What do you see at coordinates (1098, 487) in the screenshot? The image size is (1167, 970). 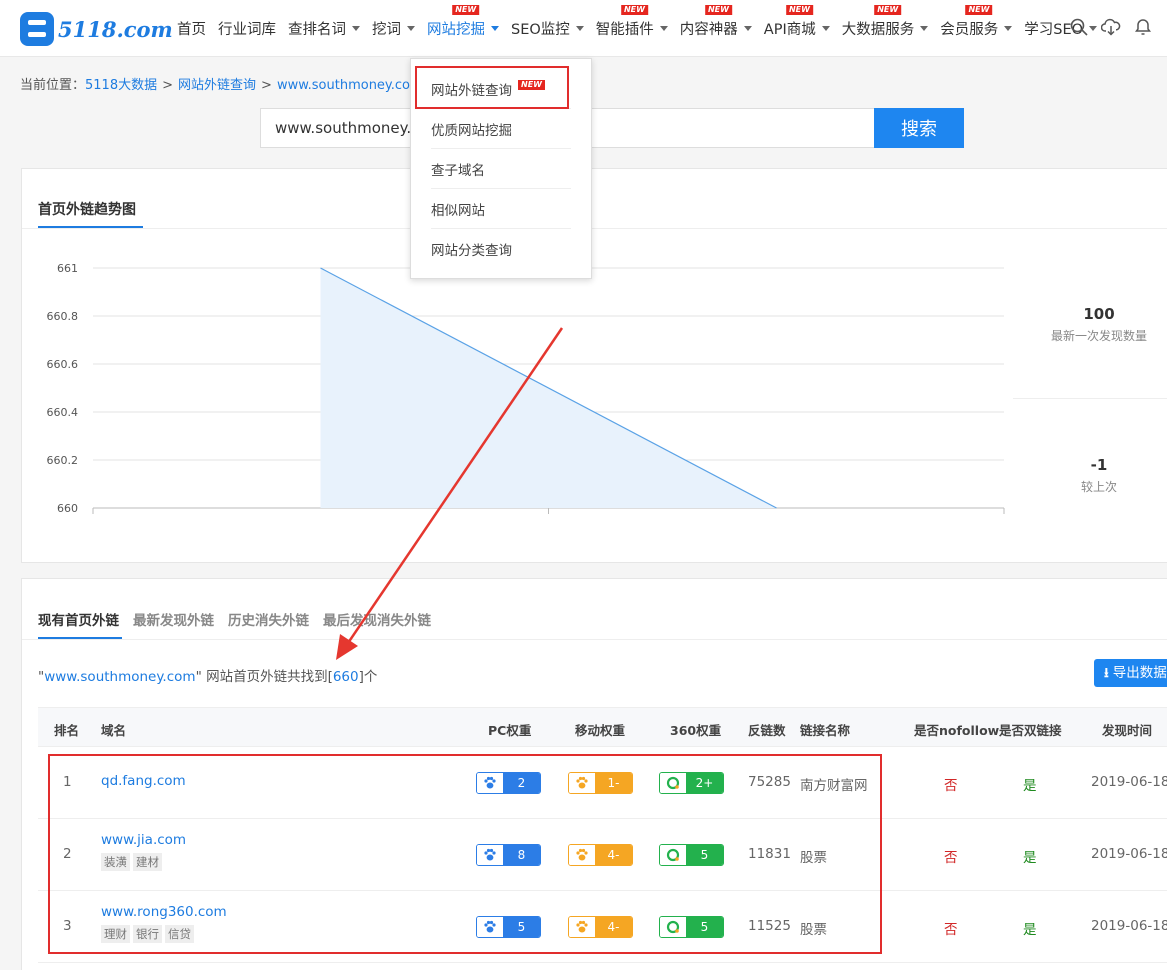 I see `stat-label: 较上次` at bounding box center [1098, 487].